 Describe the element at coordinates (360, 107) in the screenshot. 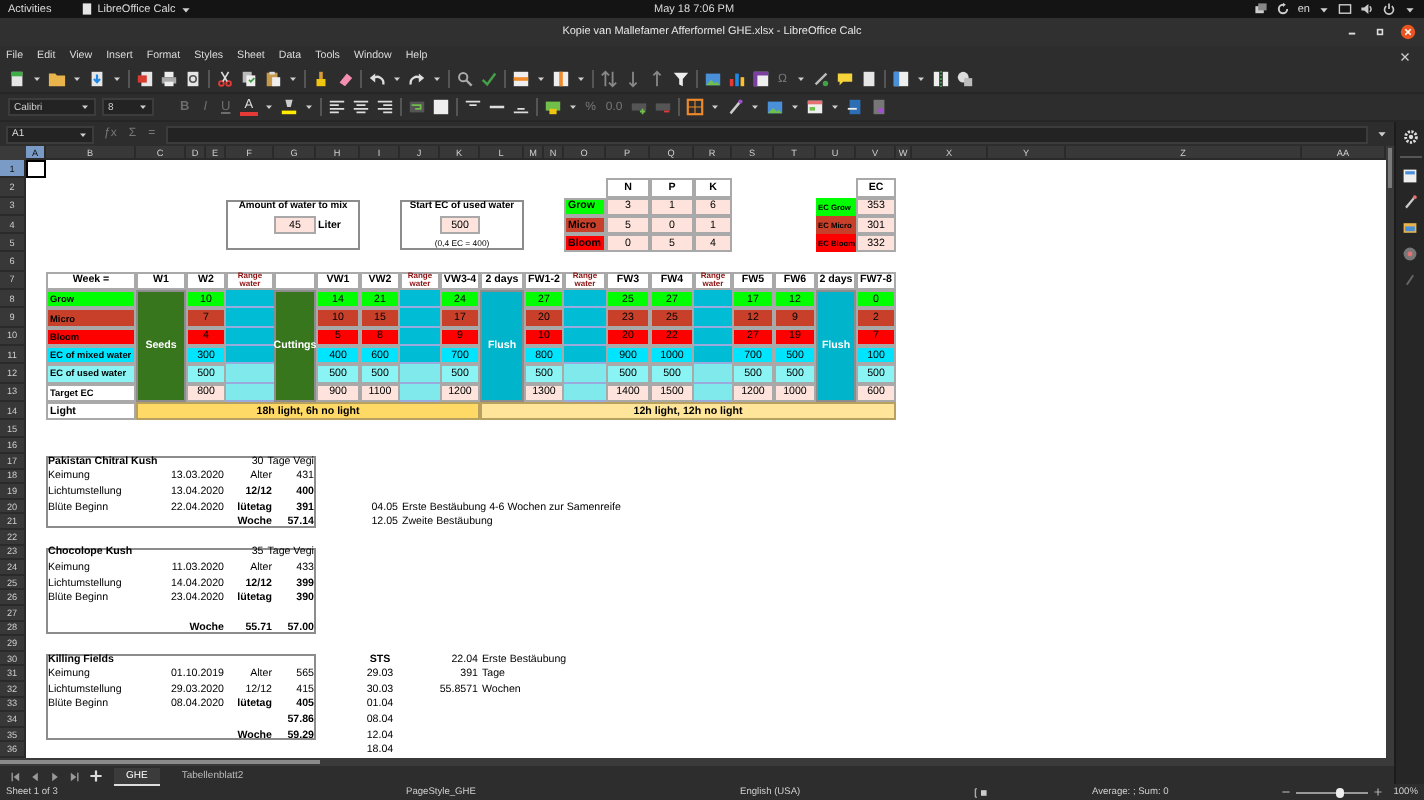

I see `align-center-icon` at that location.